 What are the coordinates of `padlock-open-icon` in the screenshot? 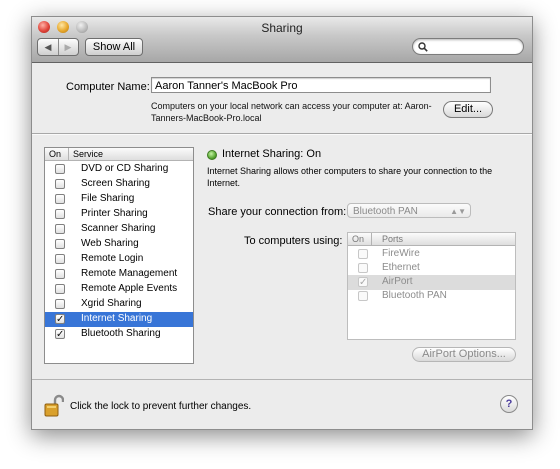 It's located at (54, 407).